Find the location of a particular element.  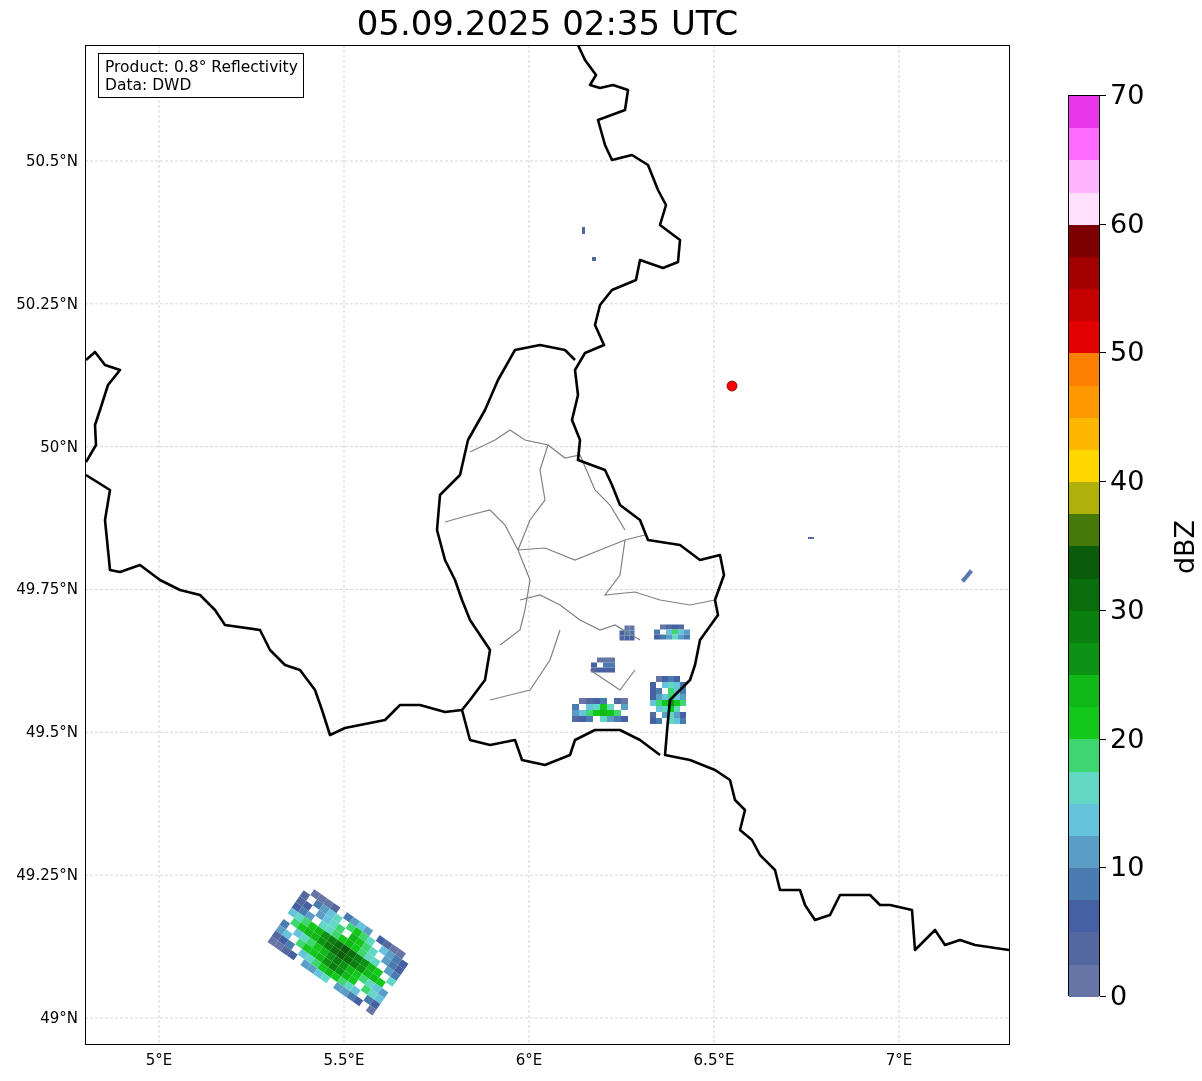

colorbar-tick-label: 60 is located at coordinates (1127, 223).